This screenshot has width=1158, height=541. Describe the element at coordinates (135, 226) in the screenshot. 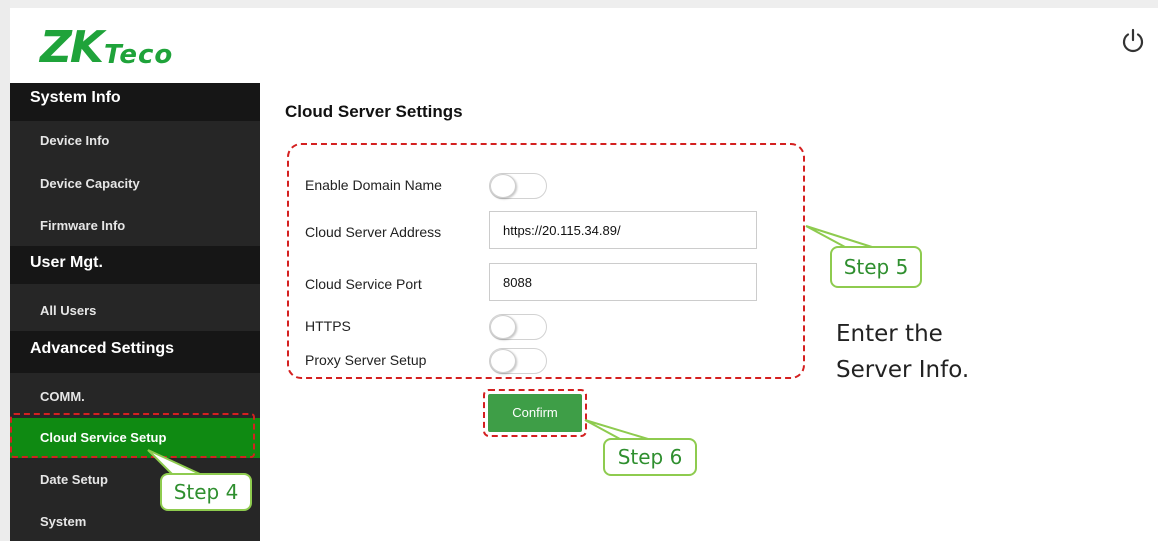

I see `sidebar-item-firmware-info: Firmware Info` at that location.